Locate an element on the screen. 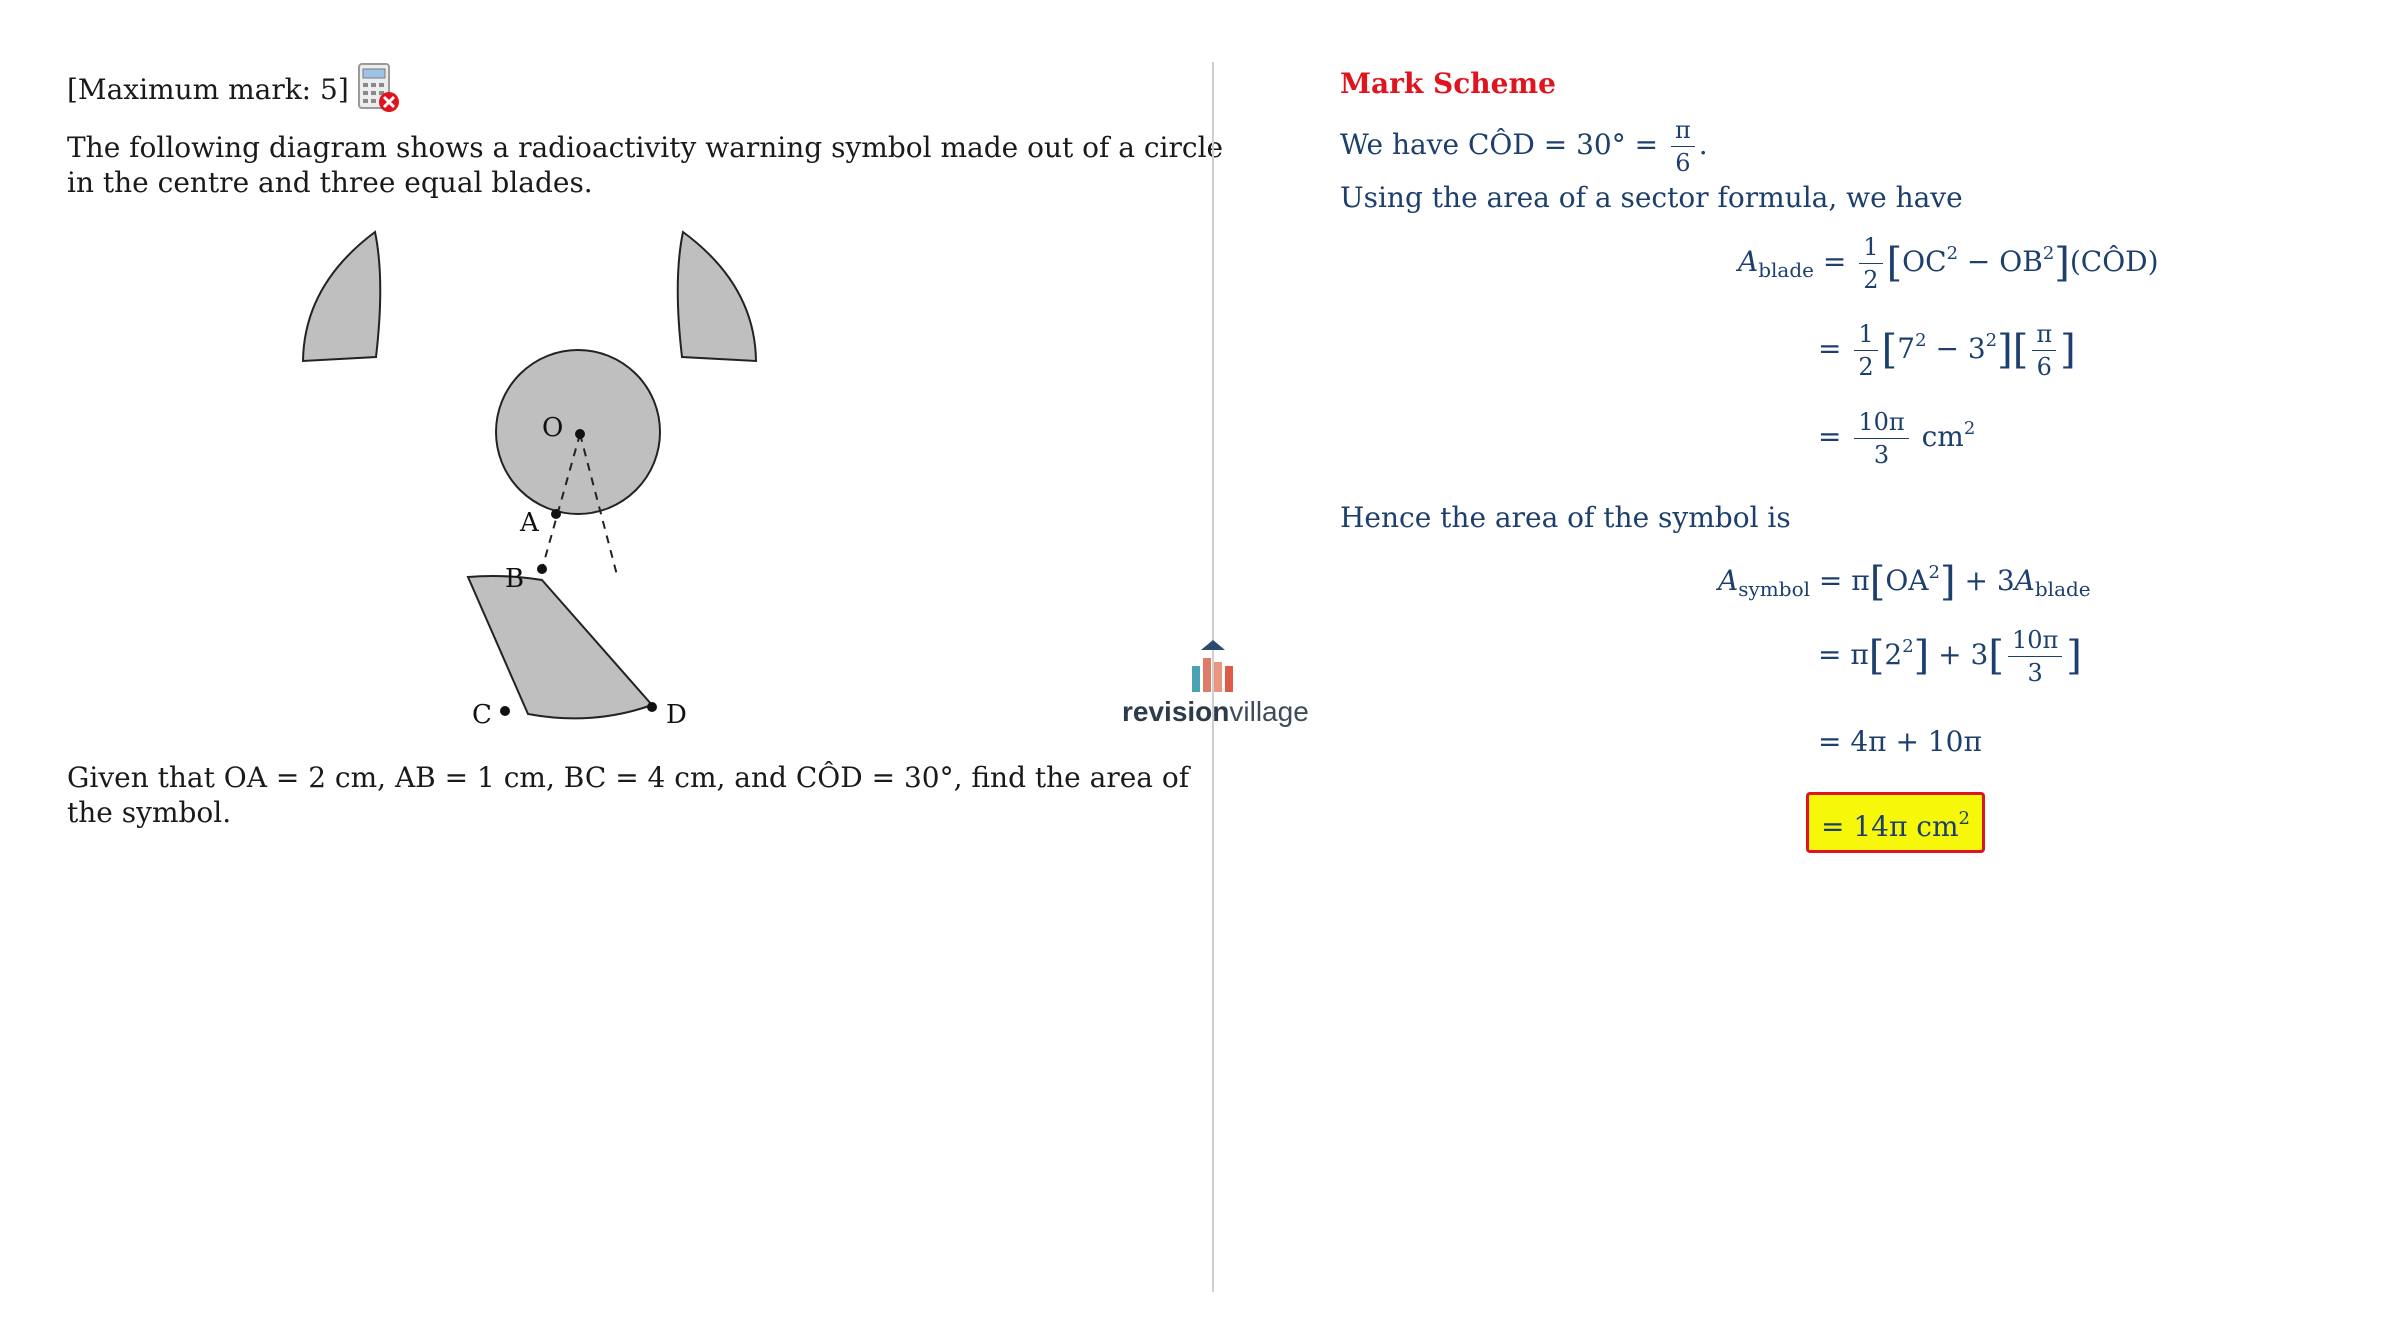 Image resolution: width=2400 pixels, height=1343 pixels. eq-symbol-1: Asymbol = π[OA2] + 3Ablade is located at coordinates (1904, 582).